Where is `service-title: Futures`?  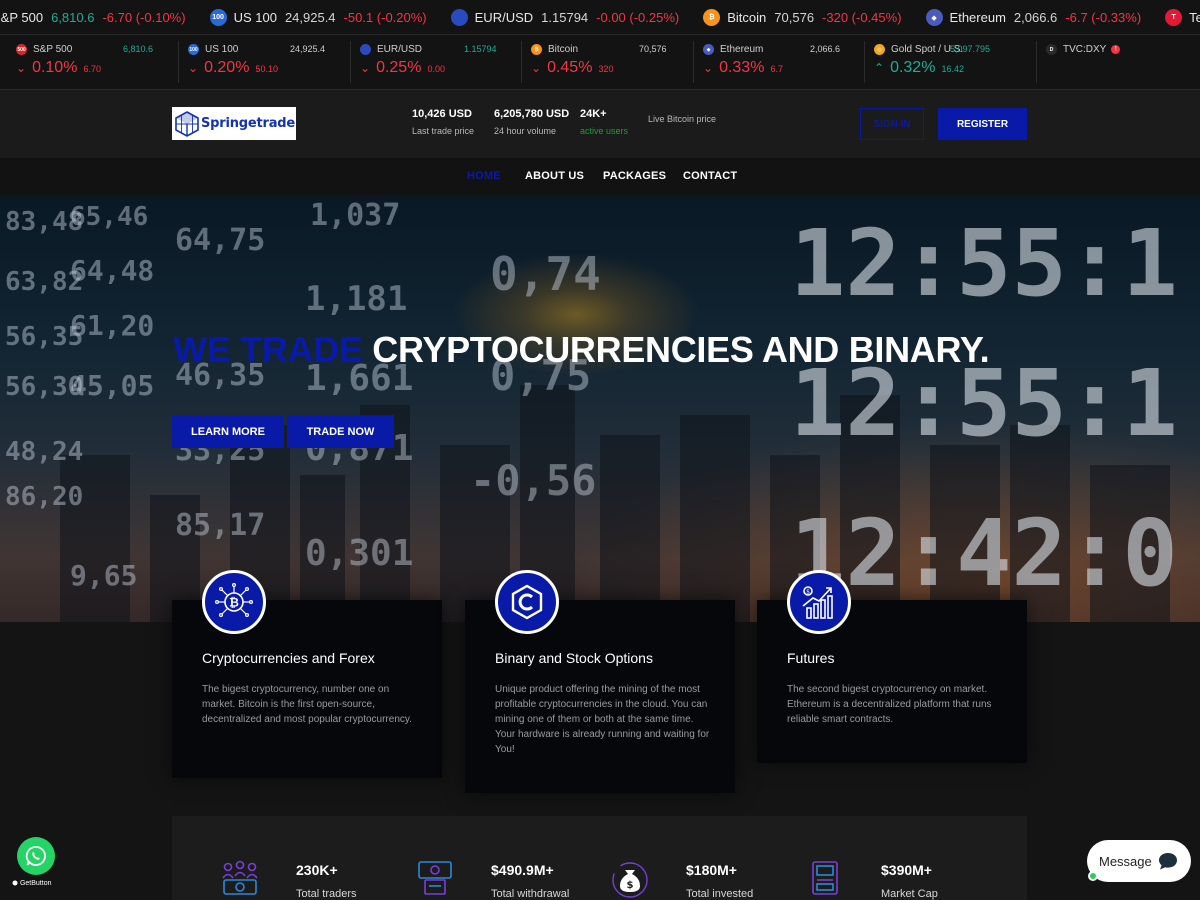 service-title: Futures is located at coordinates (811, 658).